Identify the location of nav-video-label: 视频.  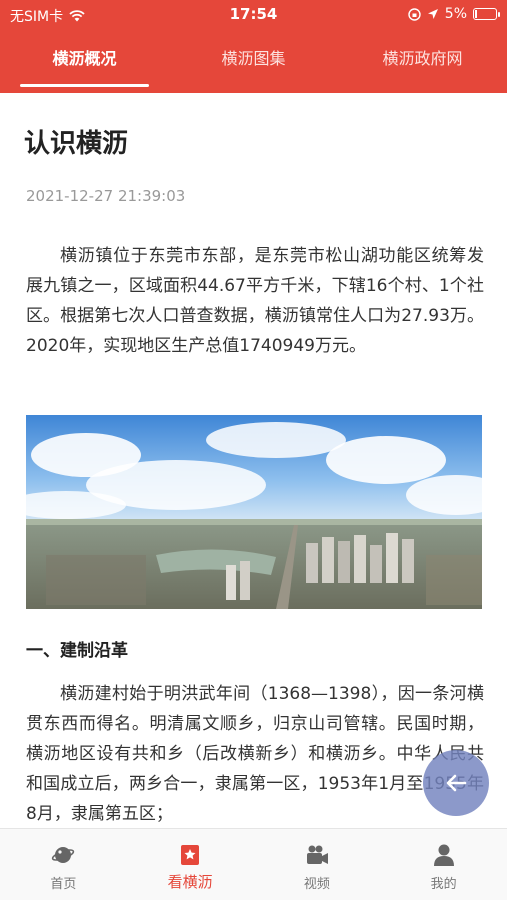
(316, 884).